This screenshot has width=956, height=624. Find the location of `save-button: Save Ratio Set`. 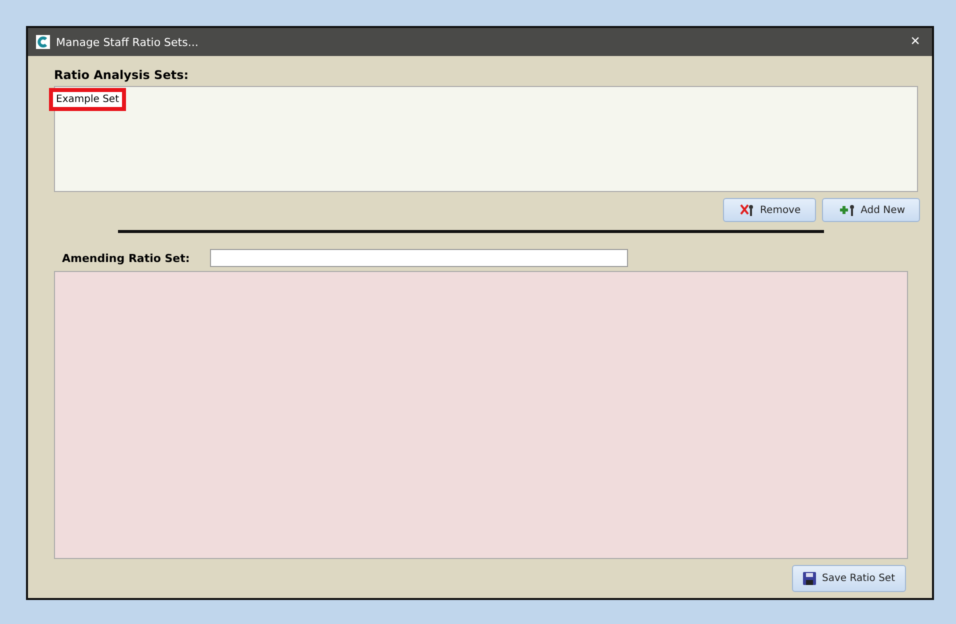

save-button: Save Ratio Set is located at coordinates (849, 578).